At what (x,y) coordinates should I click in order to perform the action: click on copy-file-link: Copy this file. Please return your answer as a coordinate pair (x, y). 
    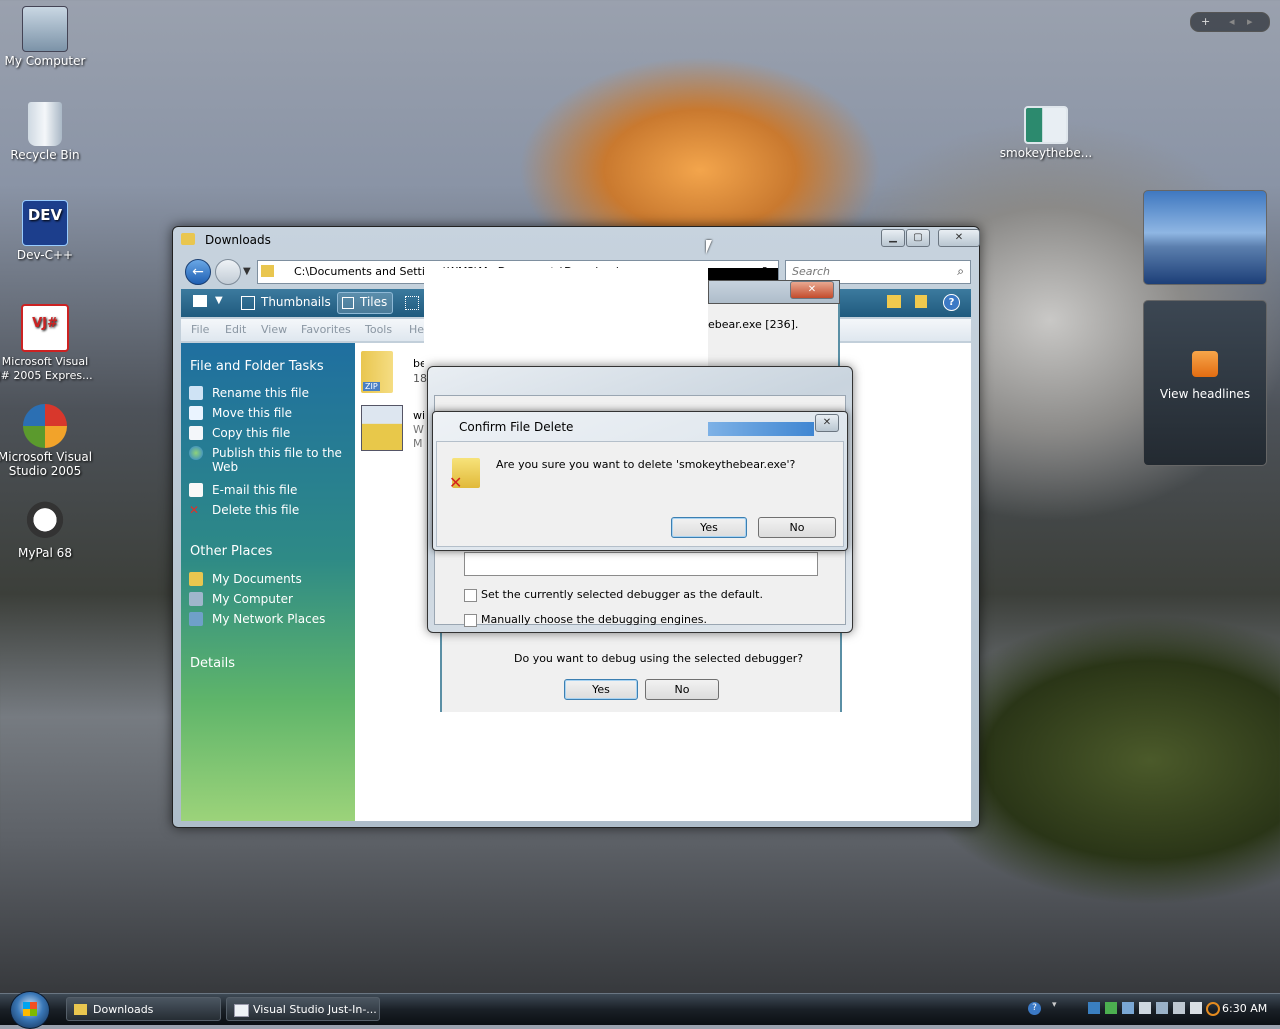
    Looking at the image, I should click on (270, 433).